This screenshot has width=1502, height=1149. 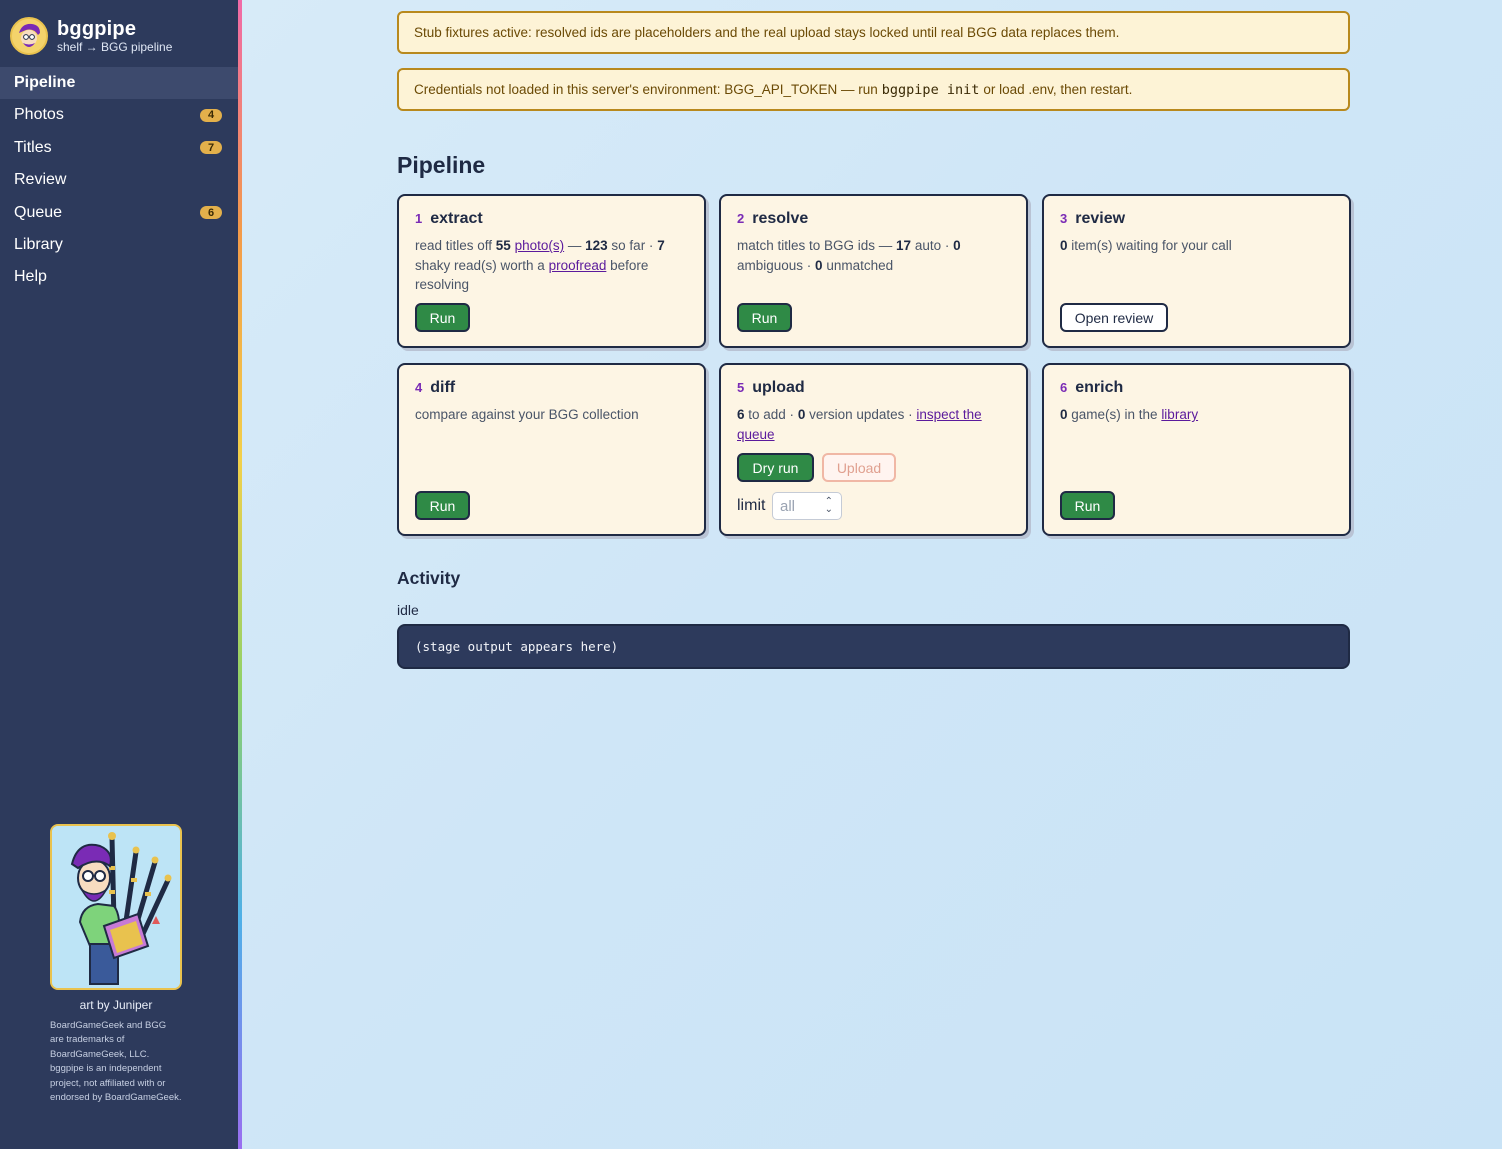 What do you see at coordinates (788, 506) in the screenshot?
I see `limit-placeholder: all` at bounding box center [788, 506].